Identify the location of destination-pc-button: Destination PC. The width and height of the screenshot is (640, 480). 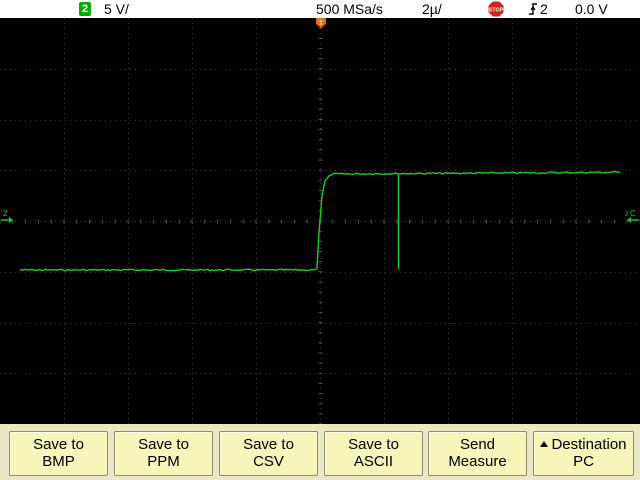
(583, 453).